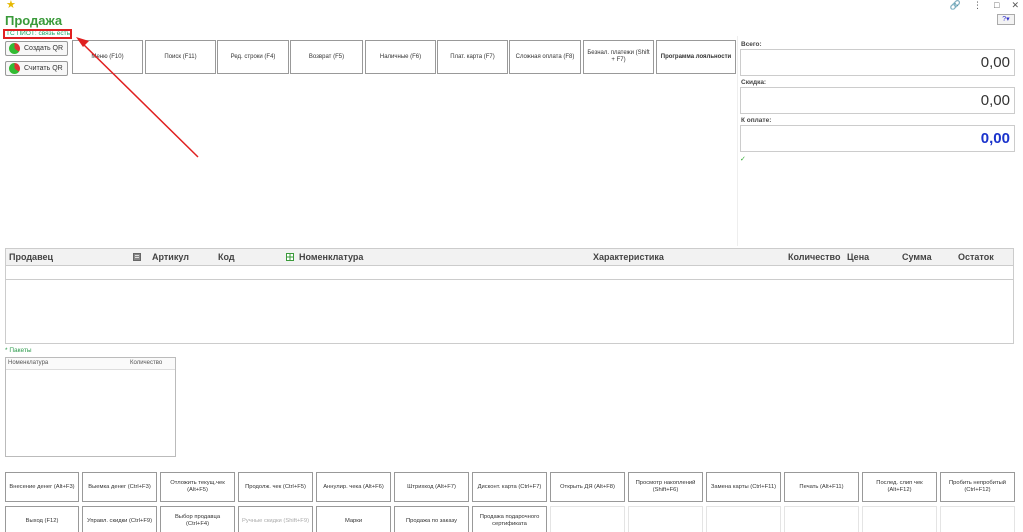 Image resolution: width=1023 pixels, height=532 pixels. Describe the element at coordinates (877, 138) in the screenshot. I see `topay-value: 0,00` at that location.